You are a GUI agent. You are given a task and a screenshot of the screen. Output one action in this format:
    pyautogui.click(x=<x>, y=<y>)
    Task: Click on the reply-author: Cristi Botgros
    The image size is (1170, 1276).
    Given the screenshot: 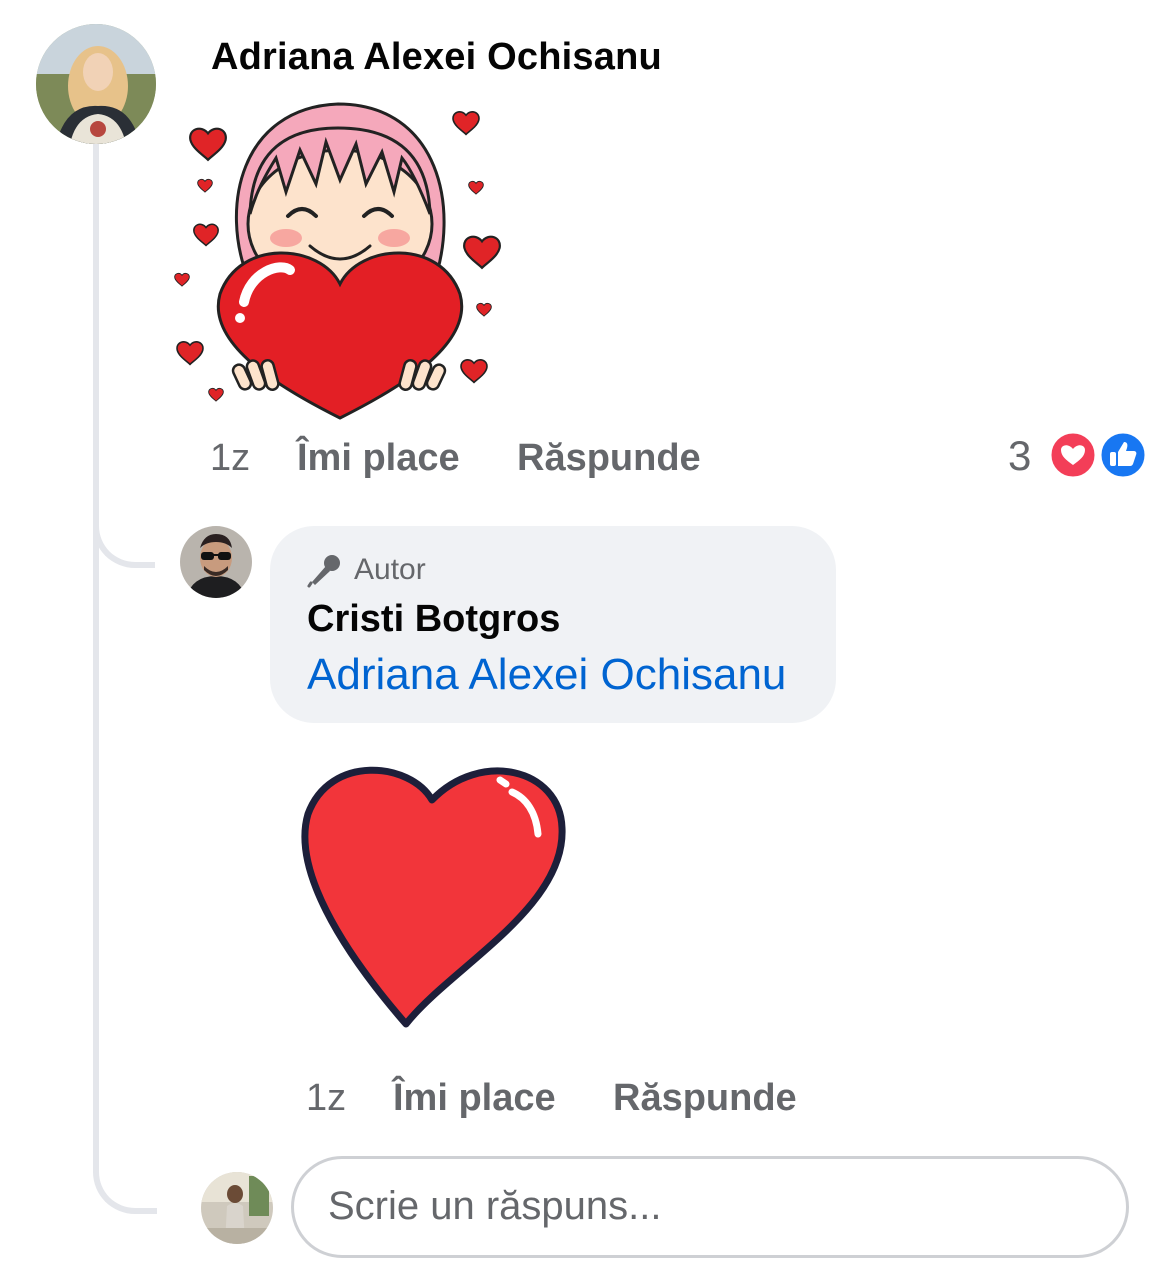 What is the action you would take?
    pyautogui.click(x=433, y=619)
    